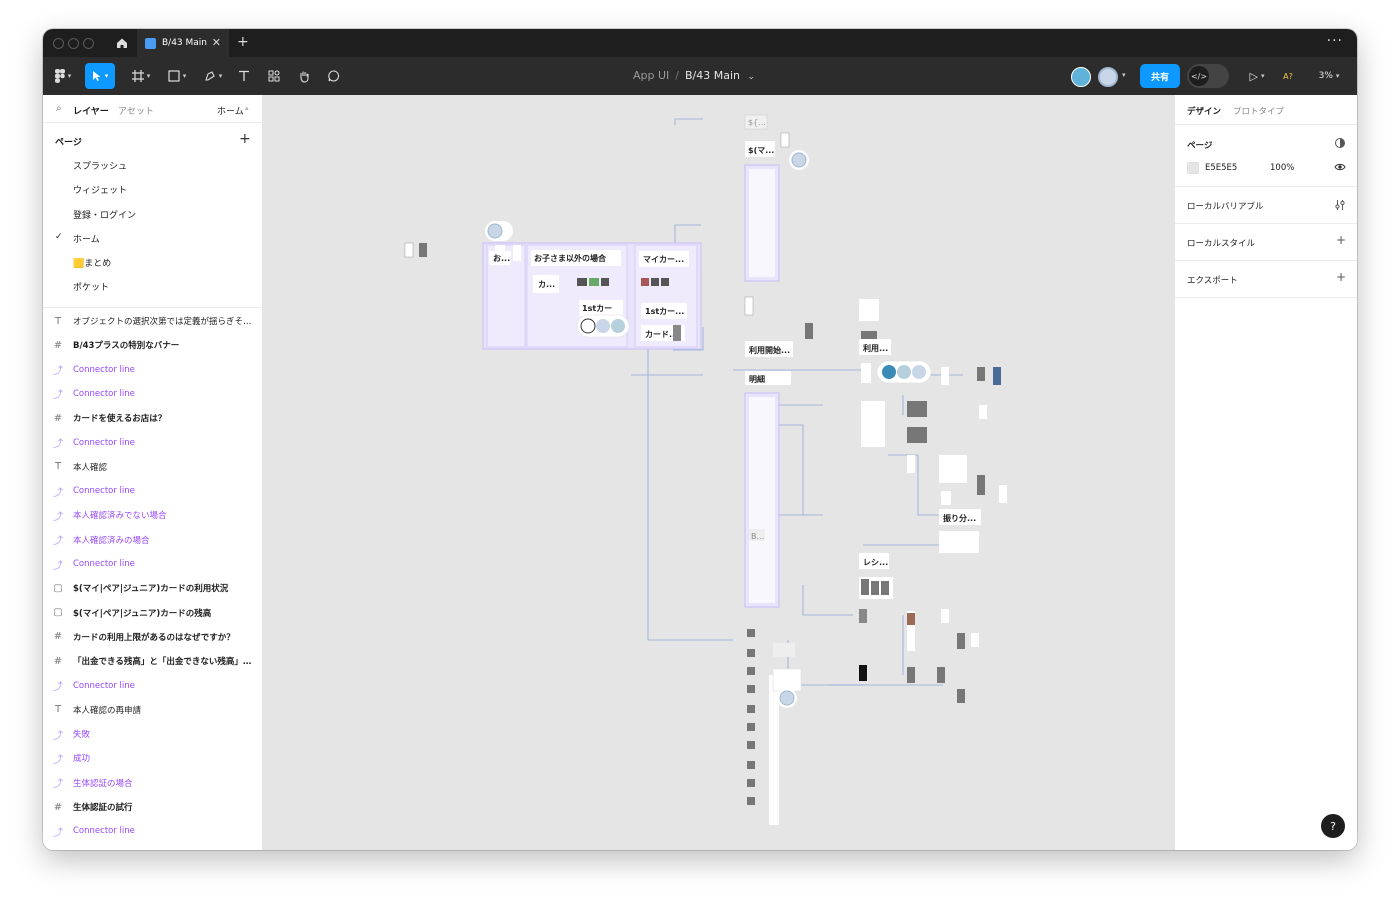  What do you see at coordinates (141, 76) in the screenshot?
I see `frame-tool-button: ▾` at bounding box center [141, 76].